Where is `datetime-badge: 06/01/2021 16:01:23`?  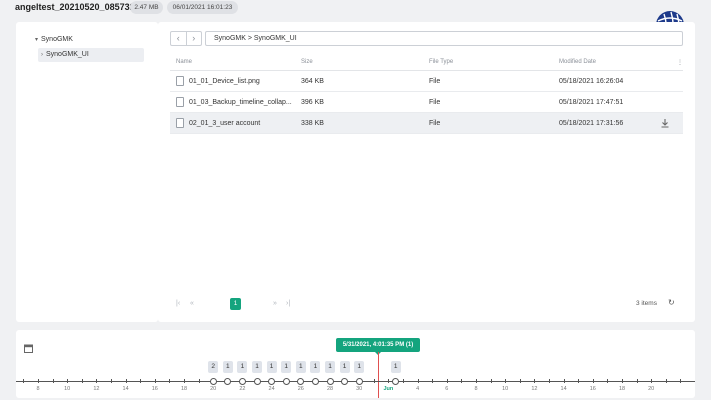
datetime-badge: 06/01/2021 16:01:23 is located at coordinates (202, 7).